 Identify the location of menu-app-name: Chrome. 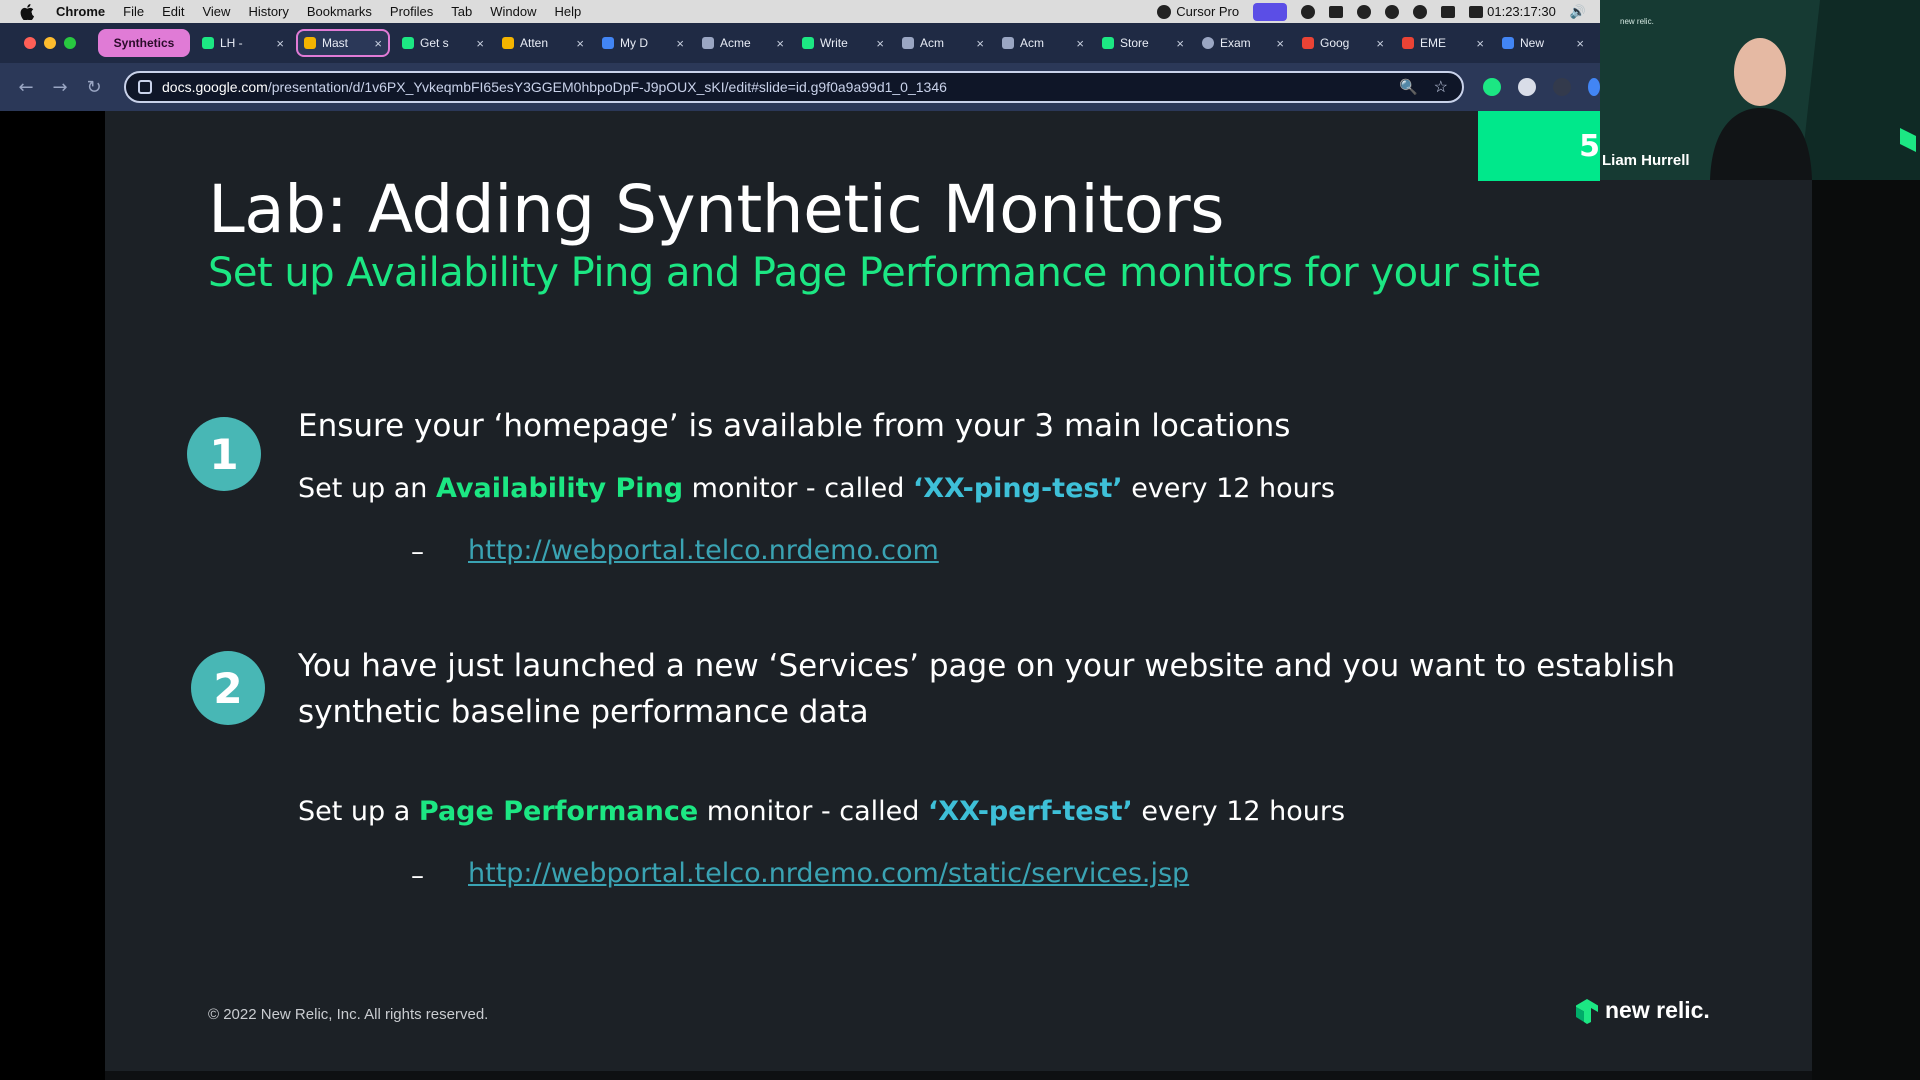
(80, 11).